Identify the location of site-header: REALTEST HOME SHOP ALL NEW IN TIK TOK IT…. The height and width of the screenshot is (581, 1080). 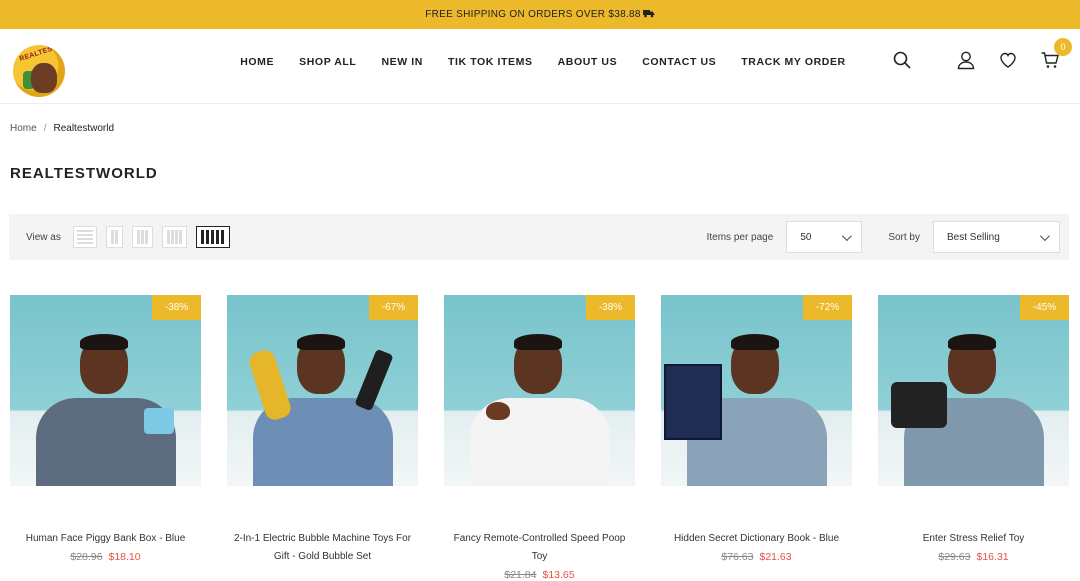
(540, 66).